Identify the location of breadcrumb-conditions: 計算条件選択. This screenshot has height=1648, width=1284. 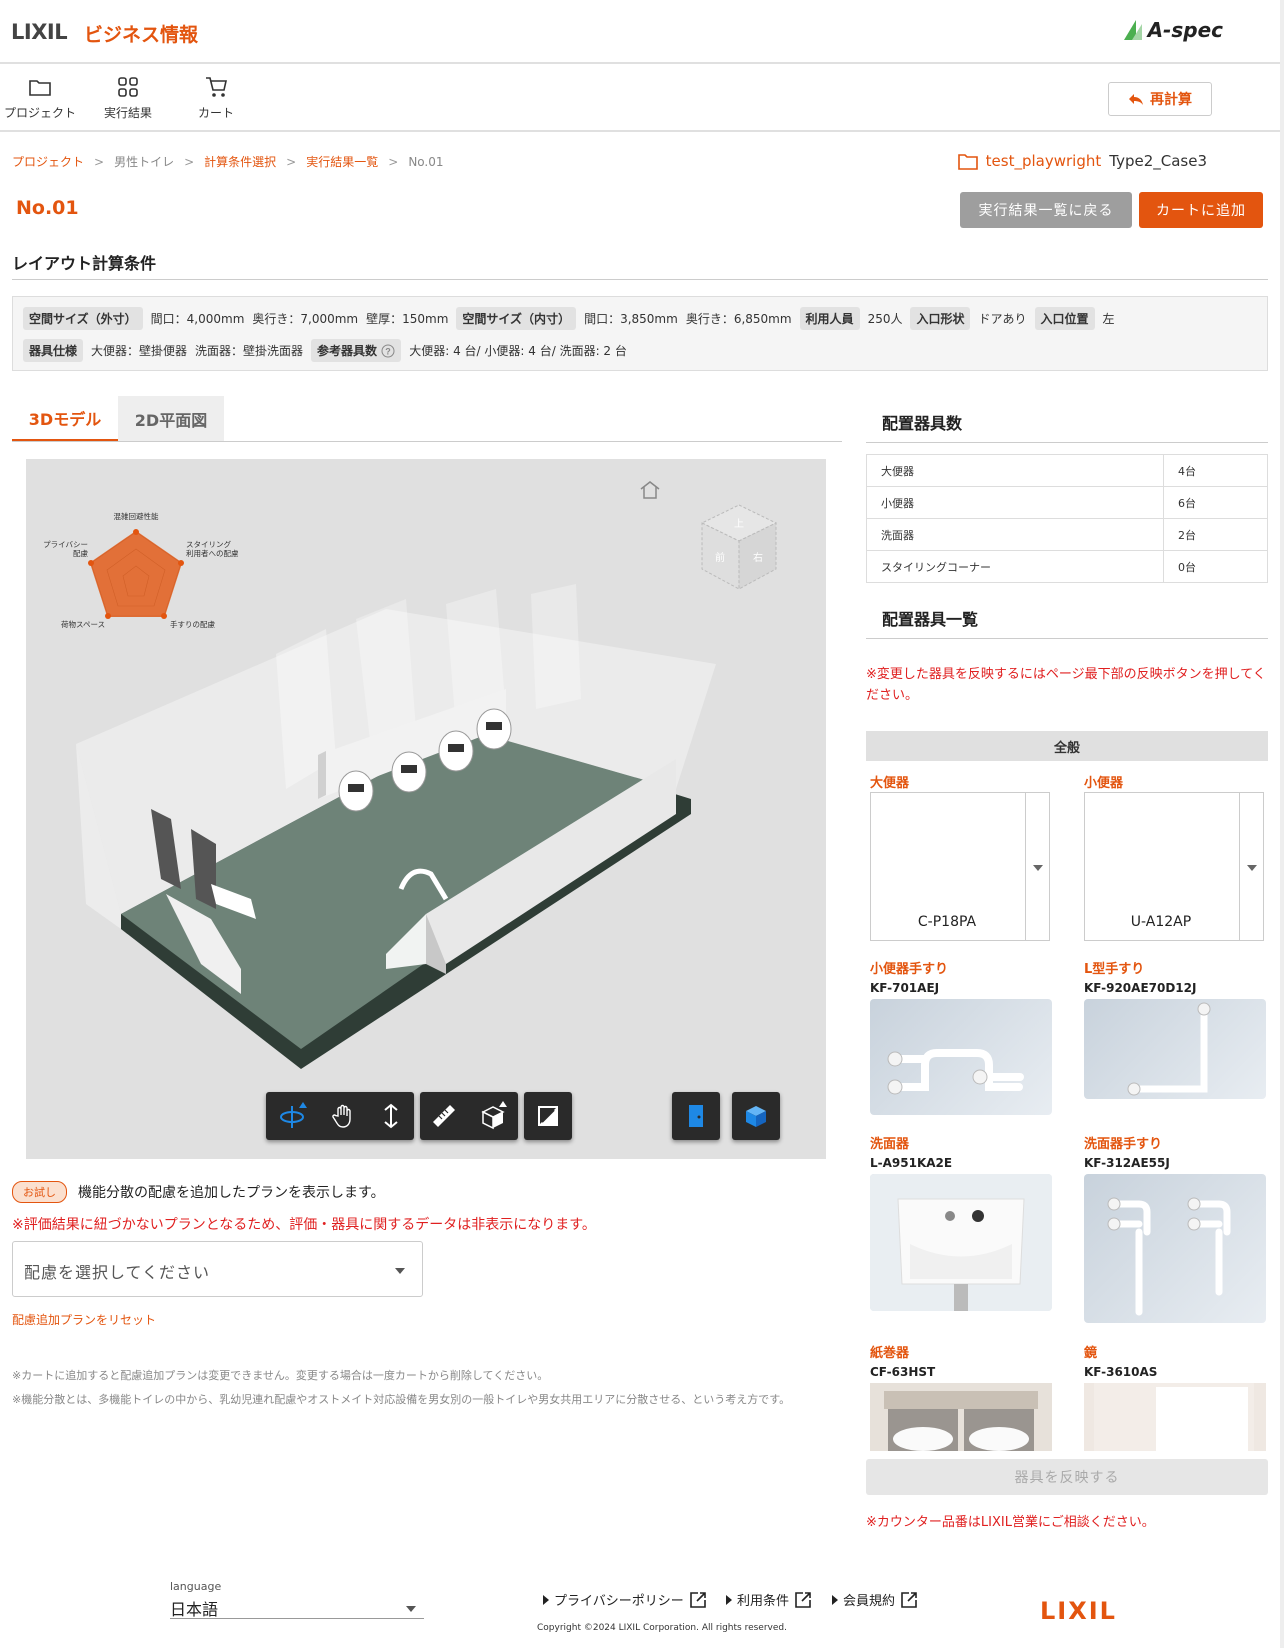
(240, 161).